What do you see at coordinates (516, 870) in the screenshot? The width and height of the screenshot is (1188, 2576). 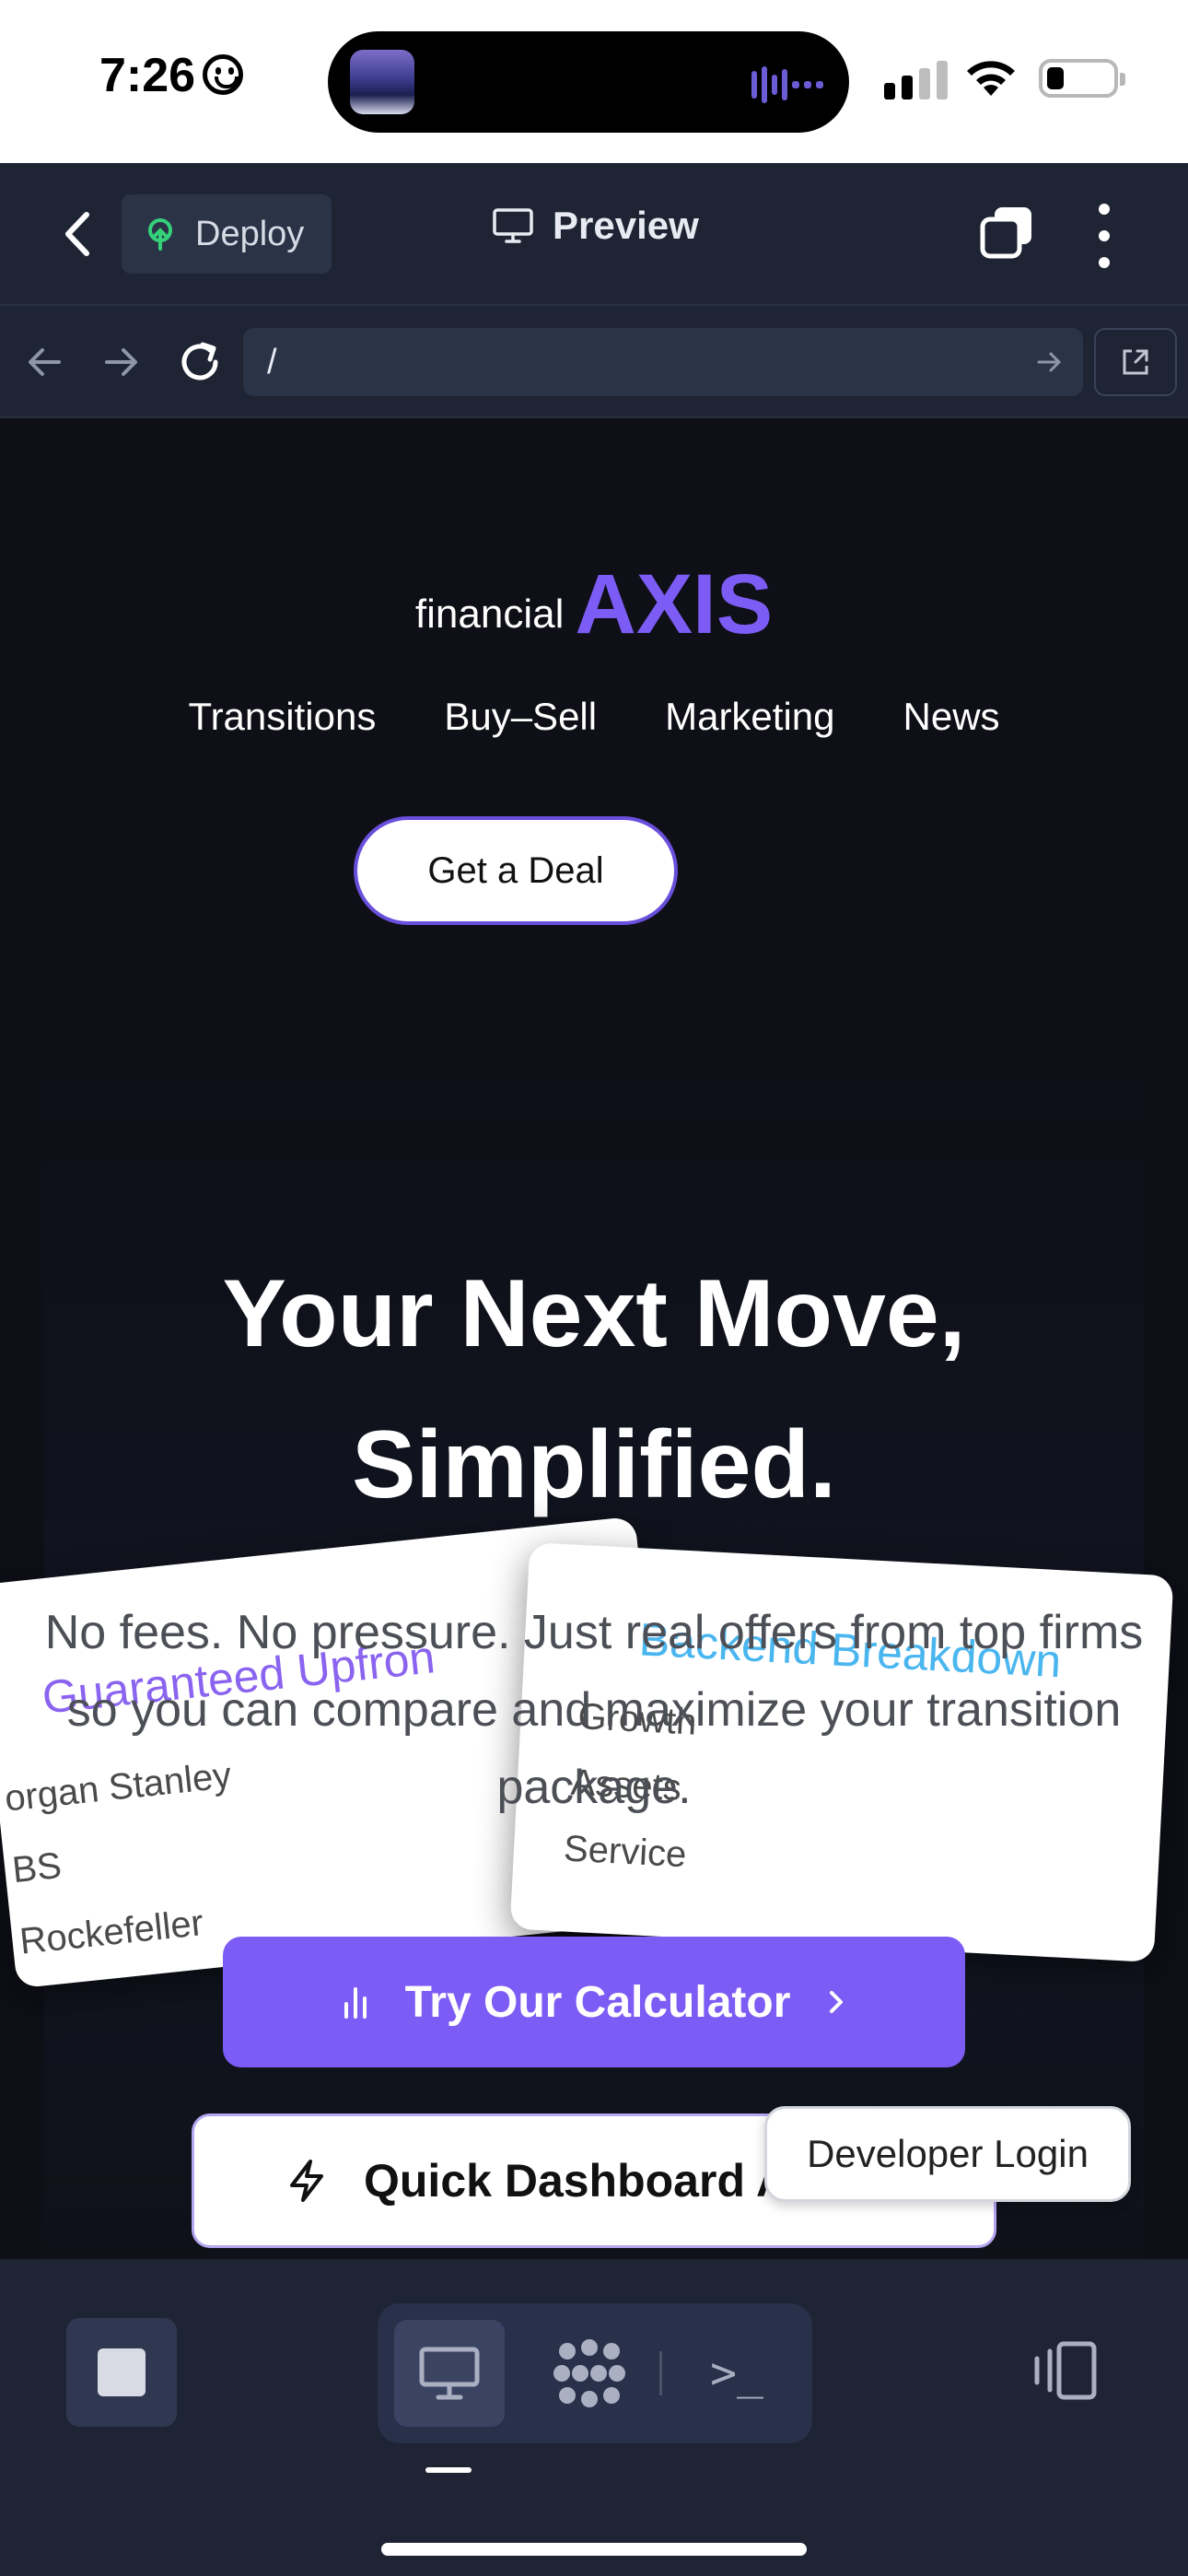 I see `get-a-deal-button: Get a Deal` at bounding box center [516, 870].